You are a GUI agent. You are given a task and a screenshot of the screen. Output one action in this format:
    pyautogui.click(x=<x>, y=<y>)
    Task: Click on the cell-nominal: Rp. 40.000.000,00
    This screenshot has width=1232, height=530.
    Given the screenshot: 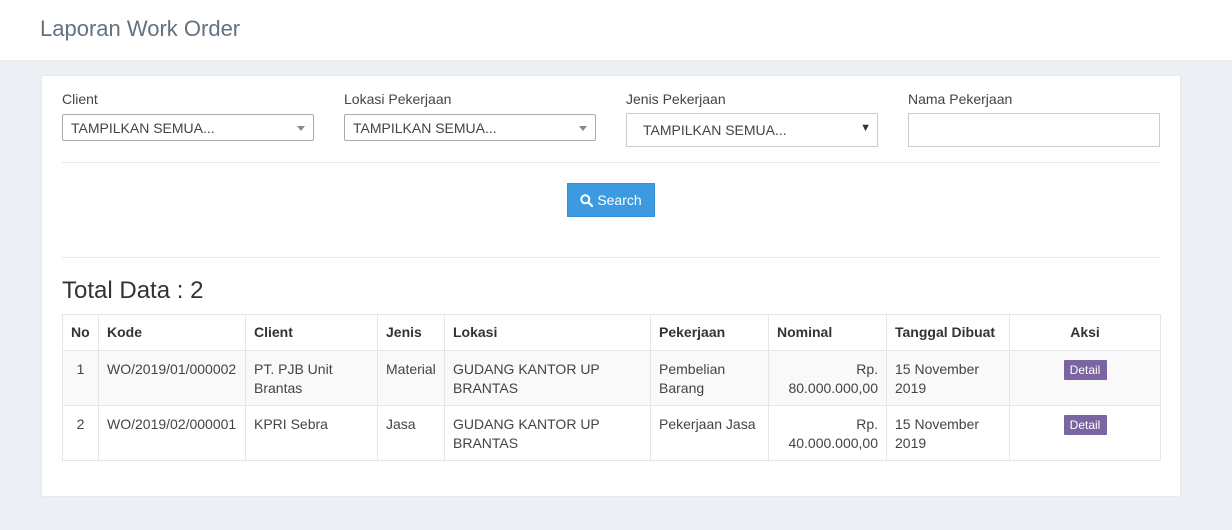 What is the action you would take?
    pyautogui.click(x=827, y=433)
    